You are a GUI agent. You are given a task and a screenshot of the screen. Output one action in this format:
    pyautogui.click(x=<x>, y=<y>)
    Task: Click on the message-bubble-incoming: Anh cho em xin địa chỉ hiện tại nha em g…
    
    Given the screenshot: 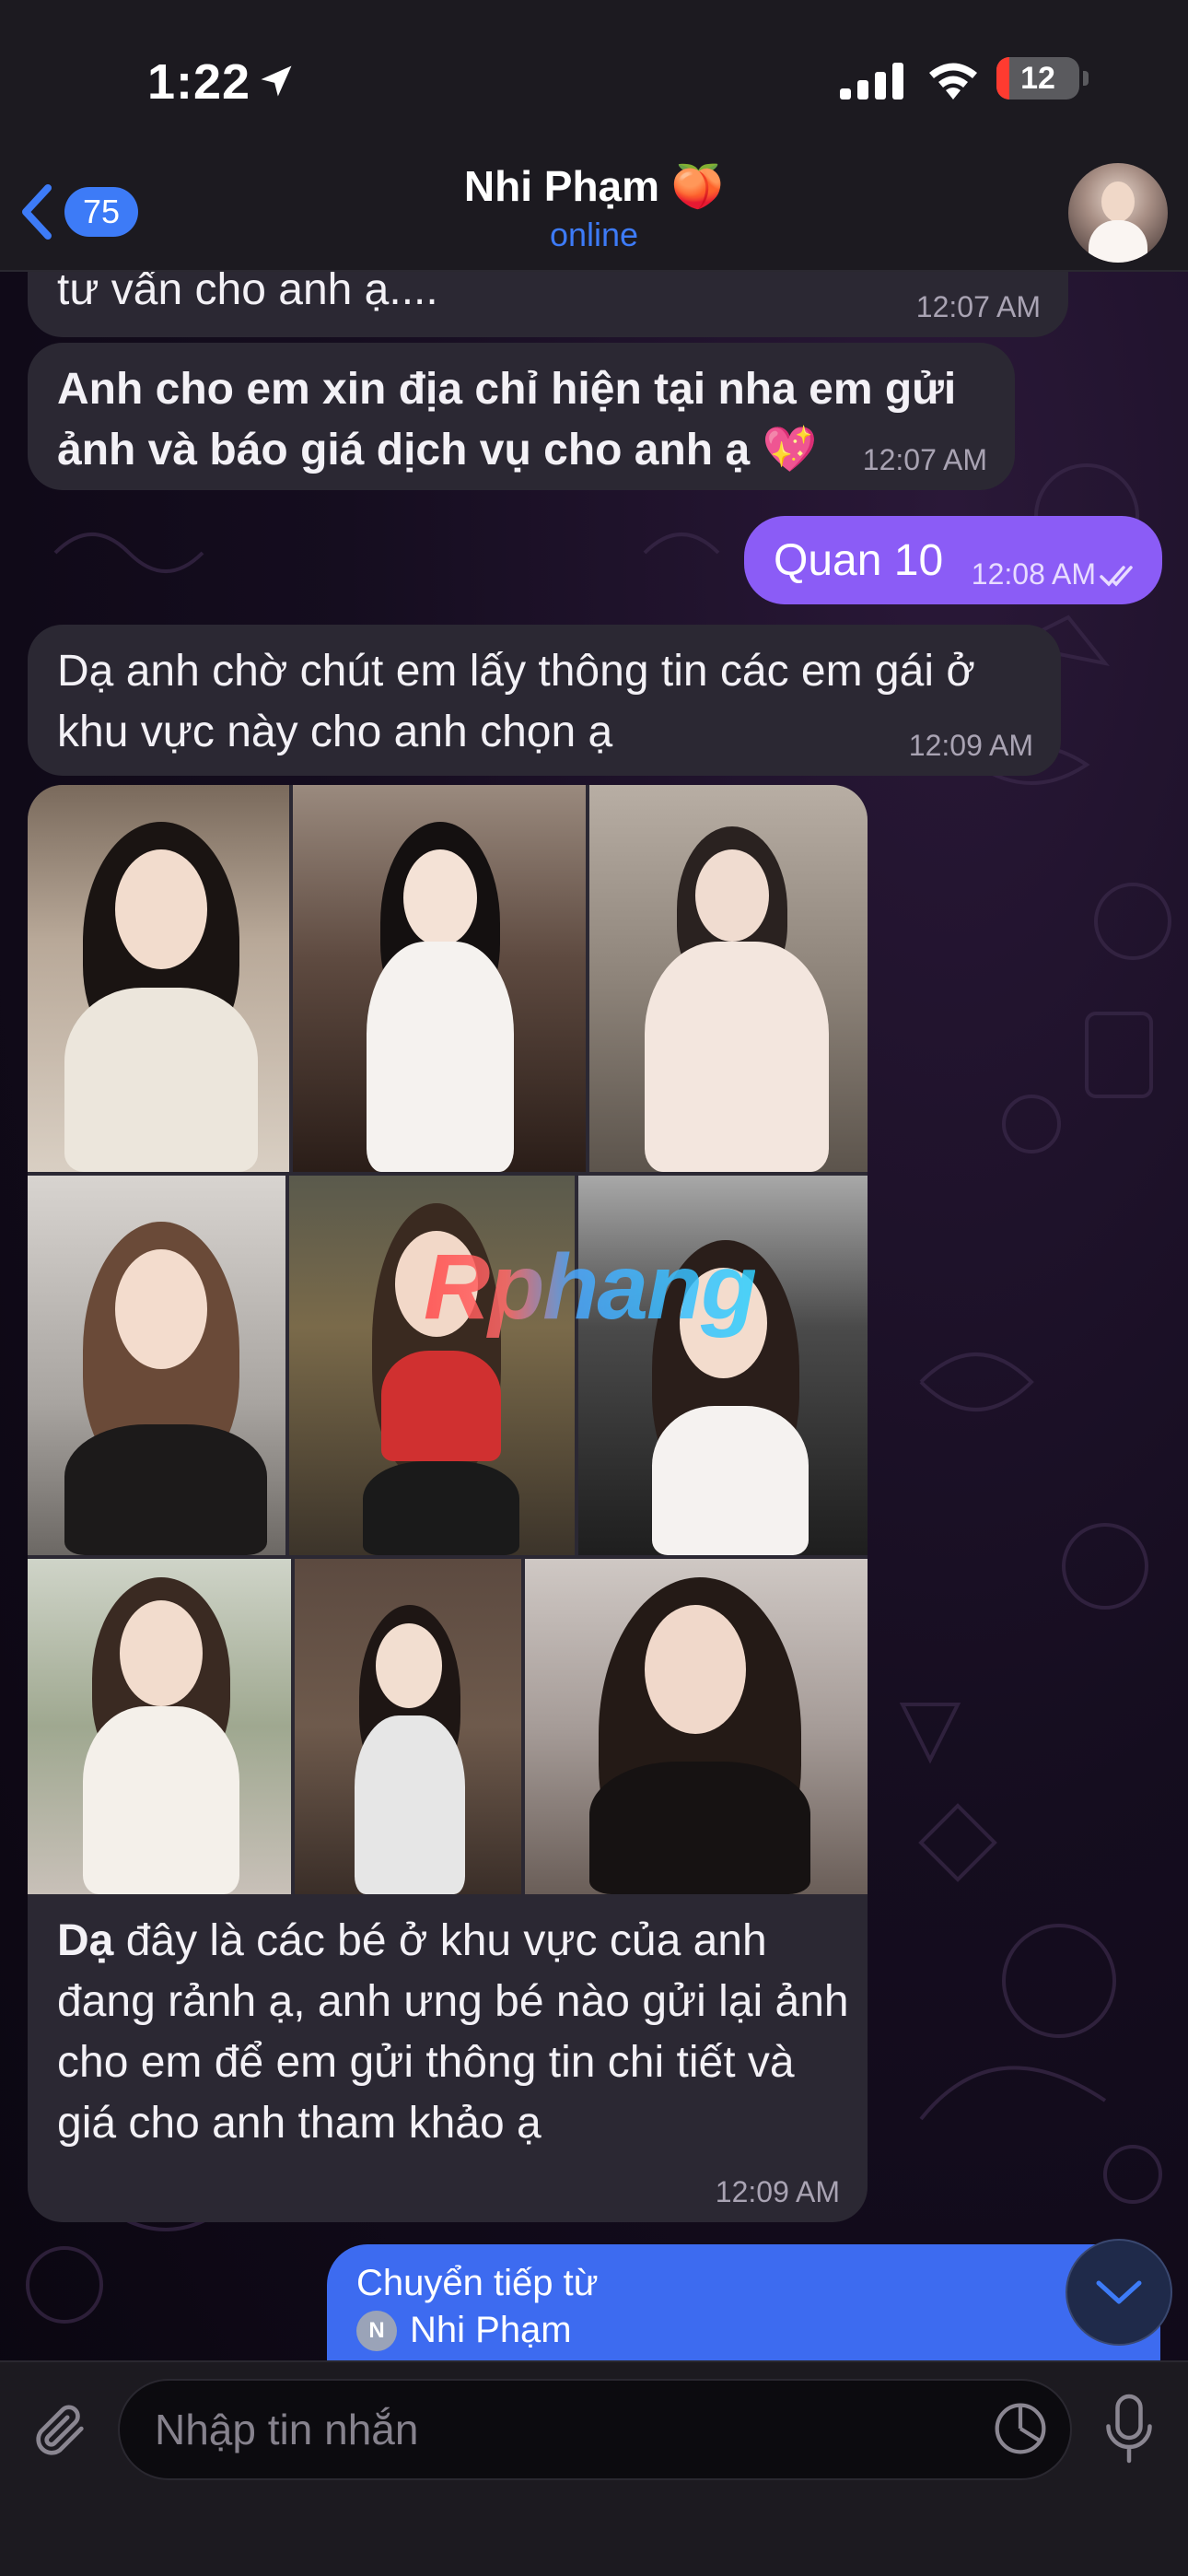 What is the action you would take?
    pyautogui.click(x=521, y=416)
    